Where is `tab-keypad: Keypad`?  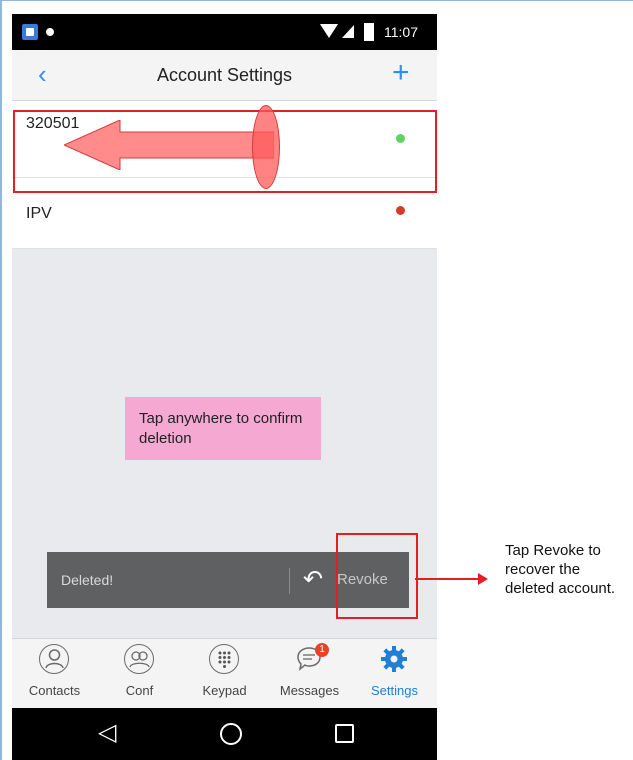 tab-keypad: Keypad is located at coordinates (224, 674).